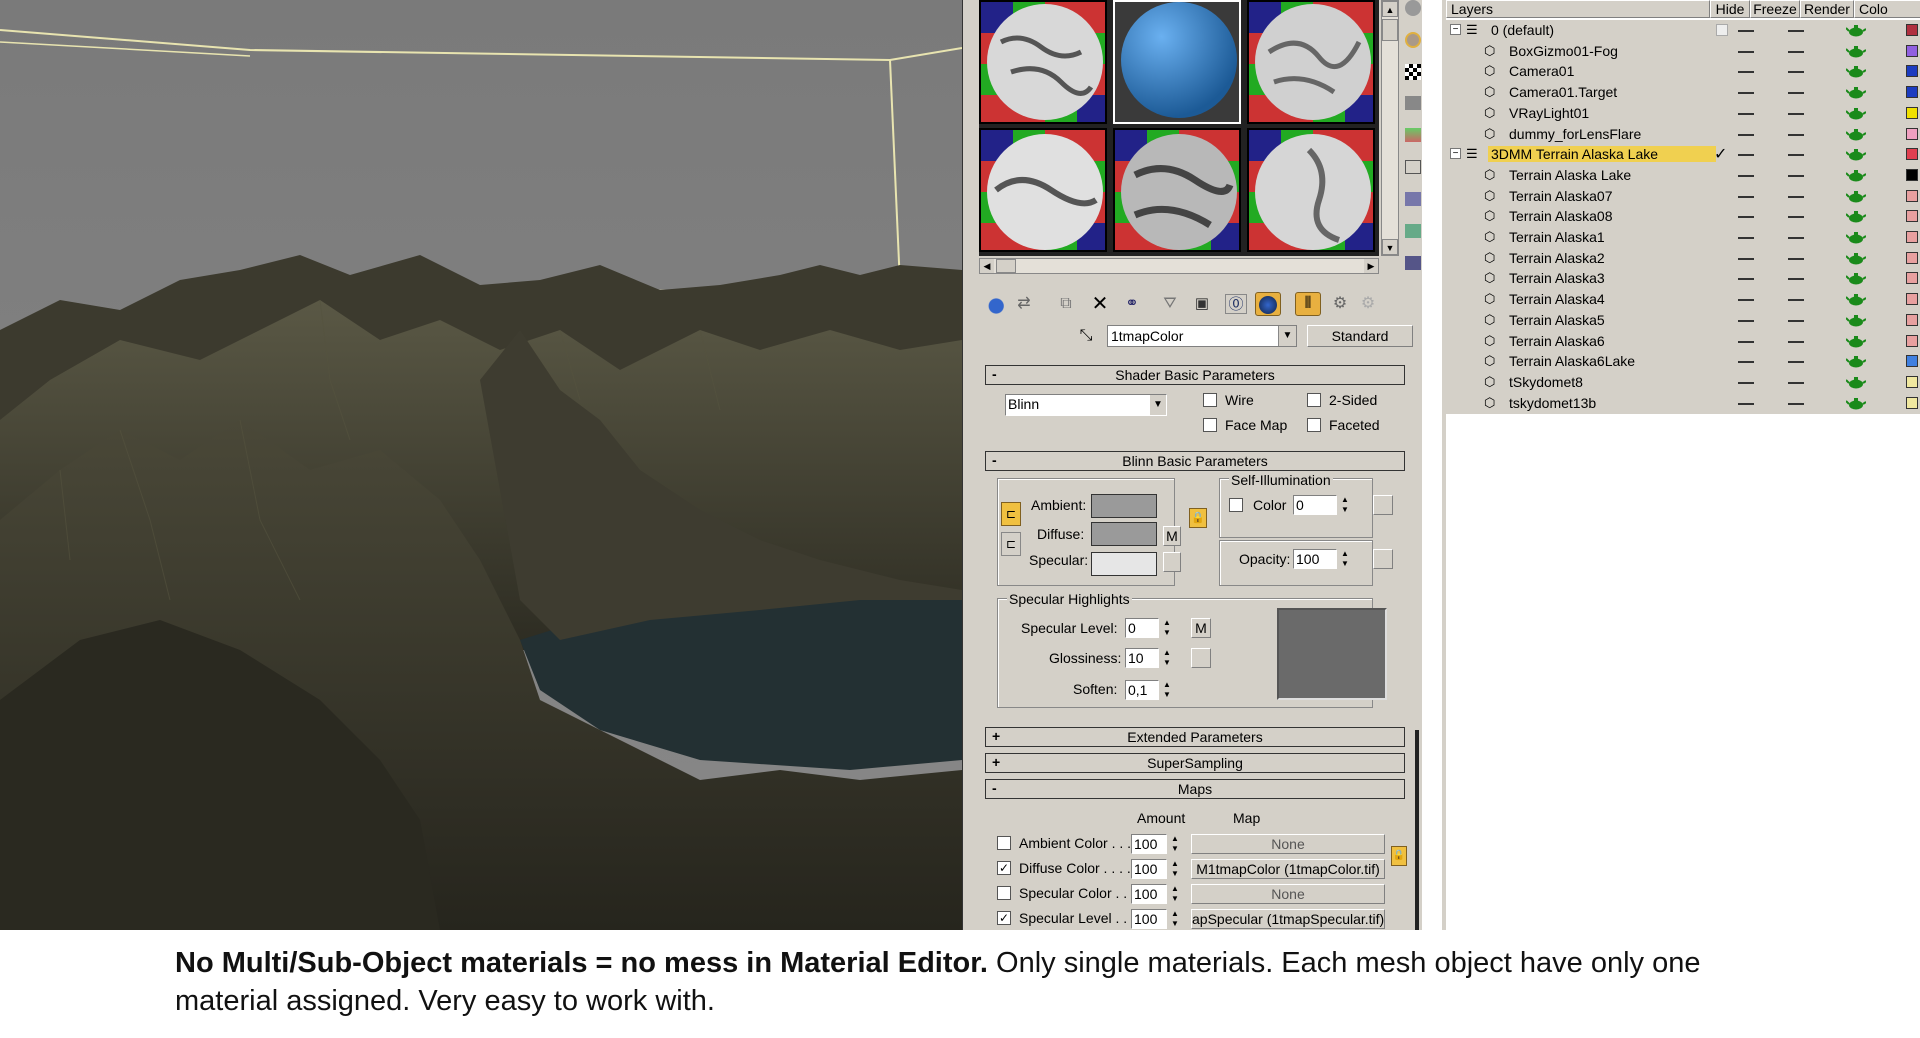 The image size is (1920, 1038). What do you see at coordinates (1170, 304) in the screenshot?
I see `put-to-library-icon: ⛛` at bounding box center [1170, 304].